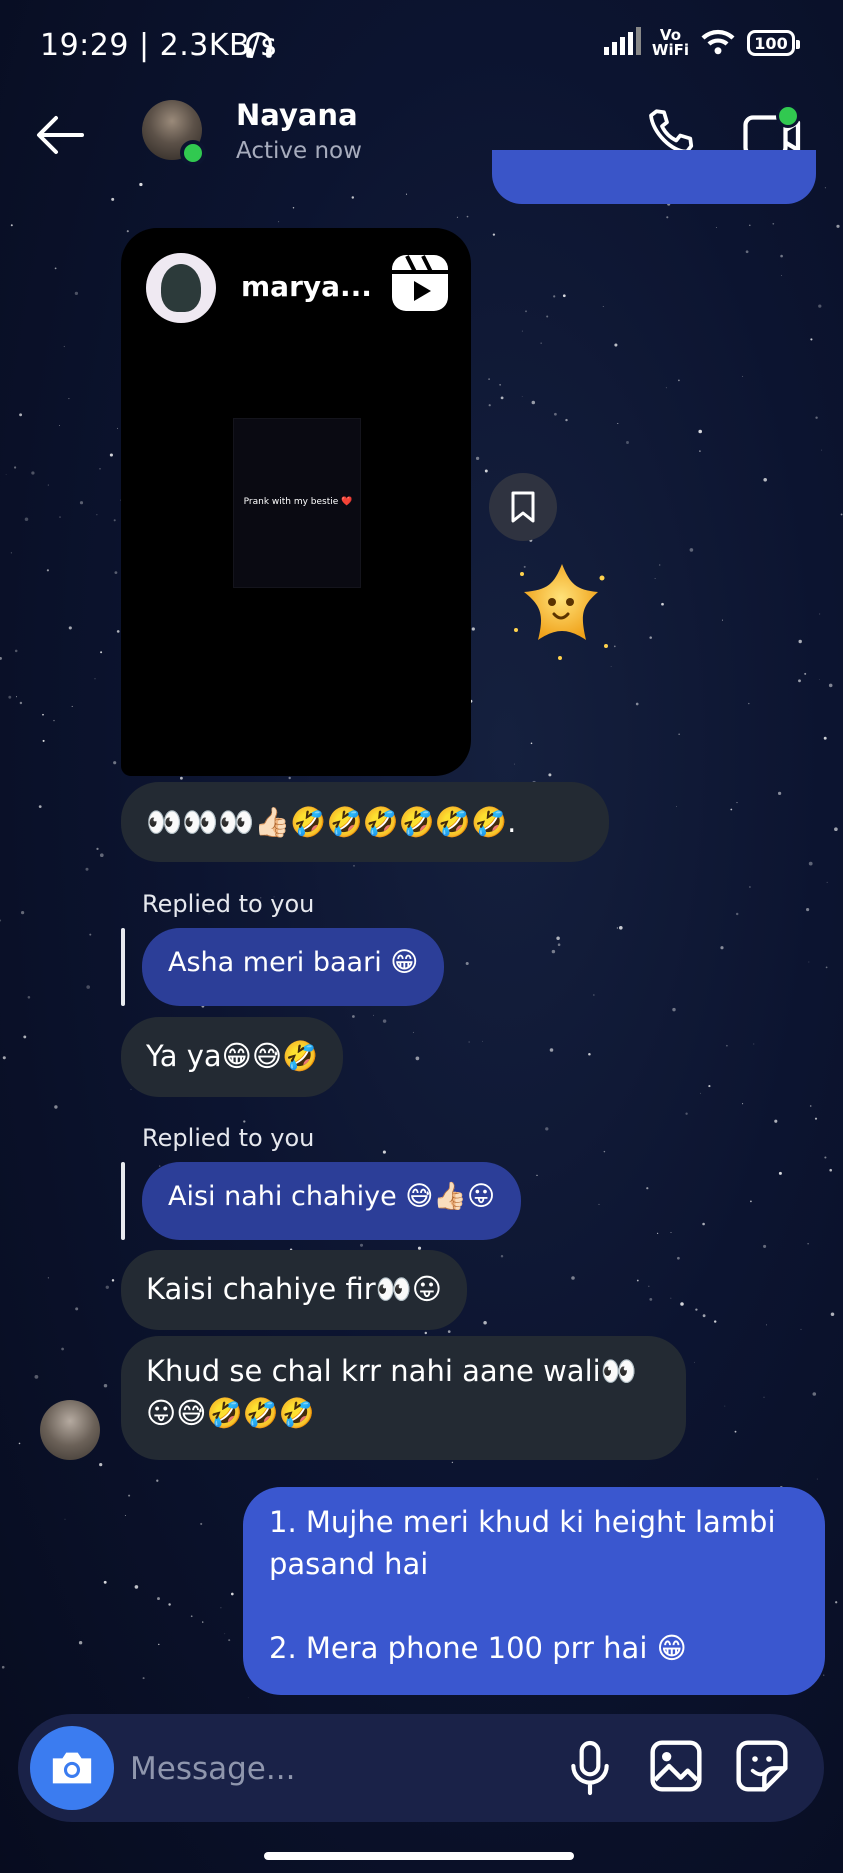 The image size is (843, 1873). I want to click on reel-user-avatar, so click(181, 288).